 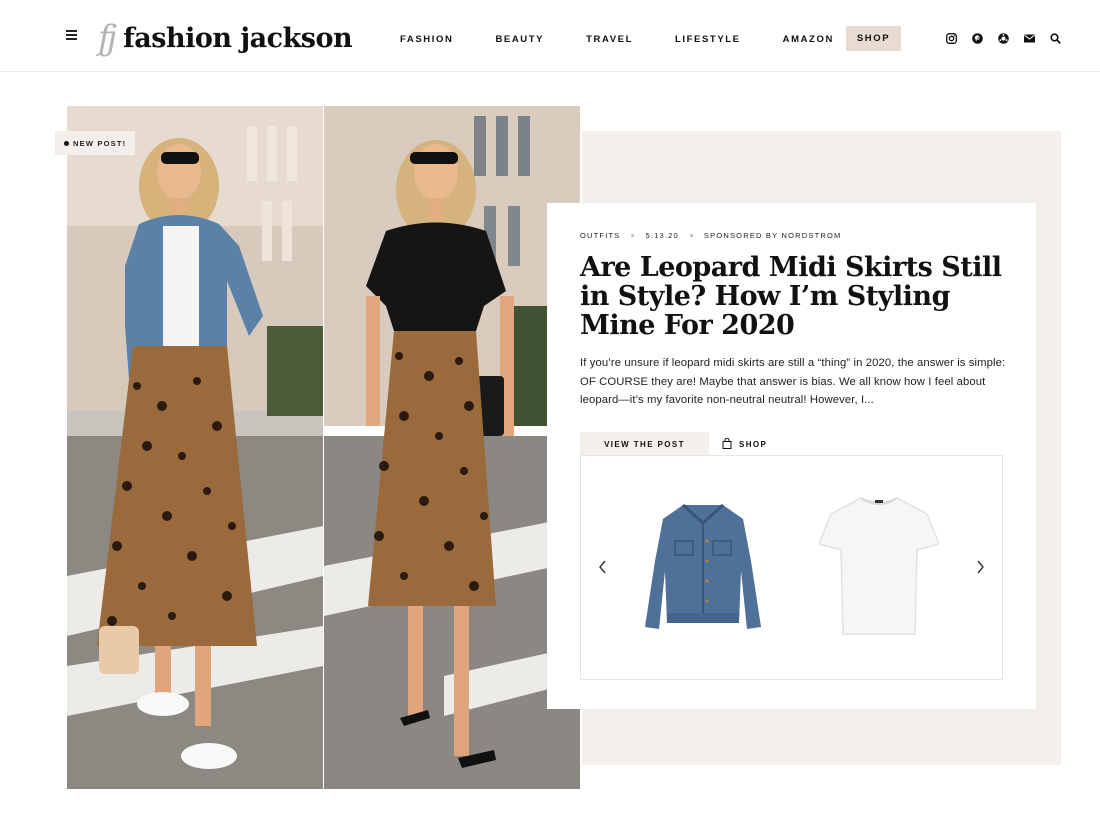 I want to click on email-icon, so click(x=1029, y=38).